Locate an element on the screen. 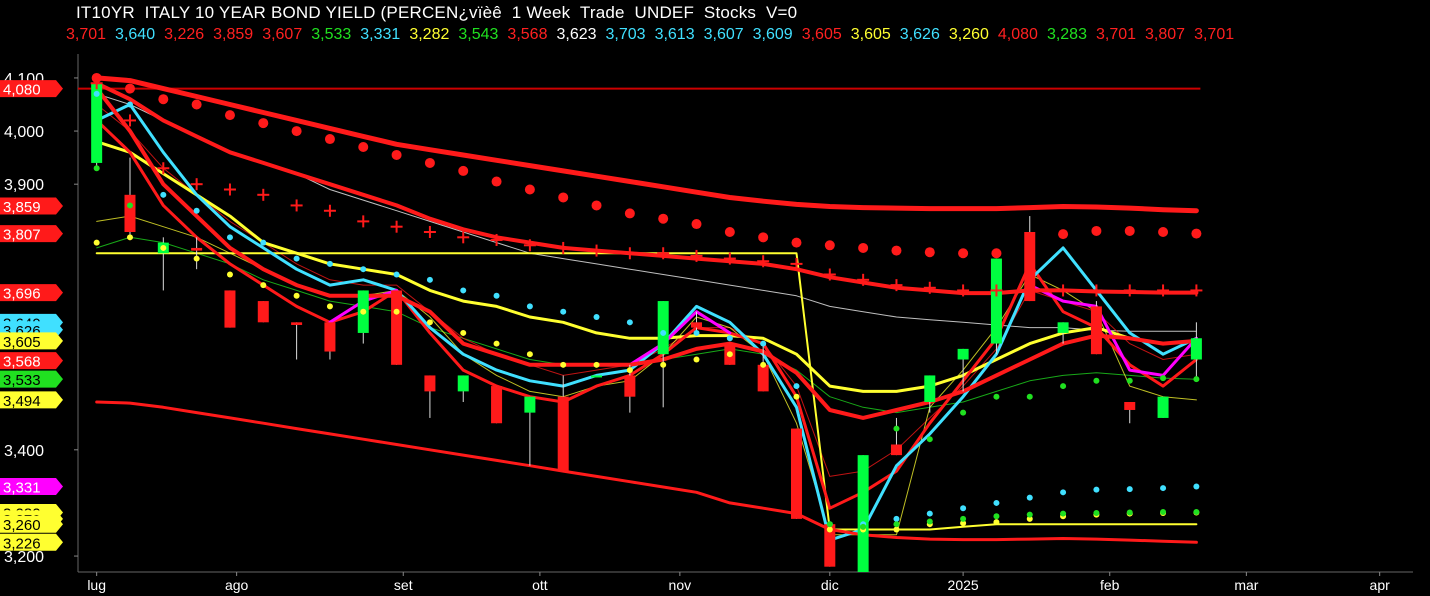 The image size is (1430, 596). axis-value-badge-label: 3,533 is located at coordinates (22, 380).